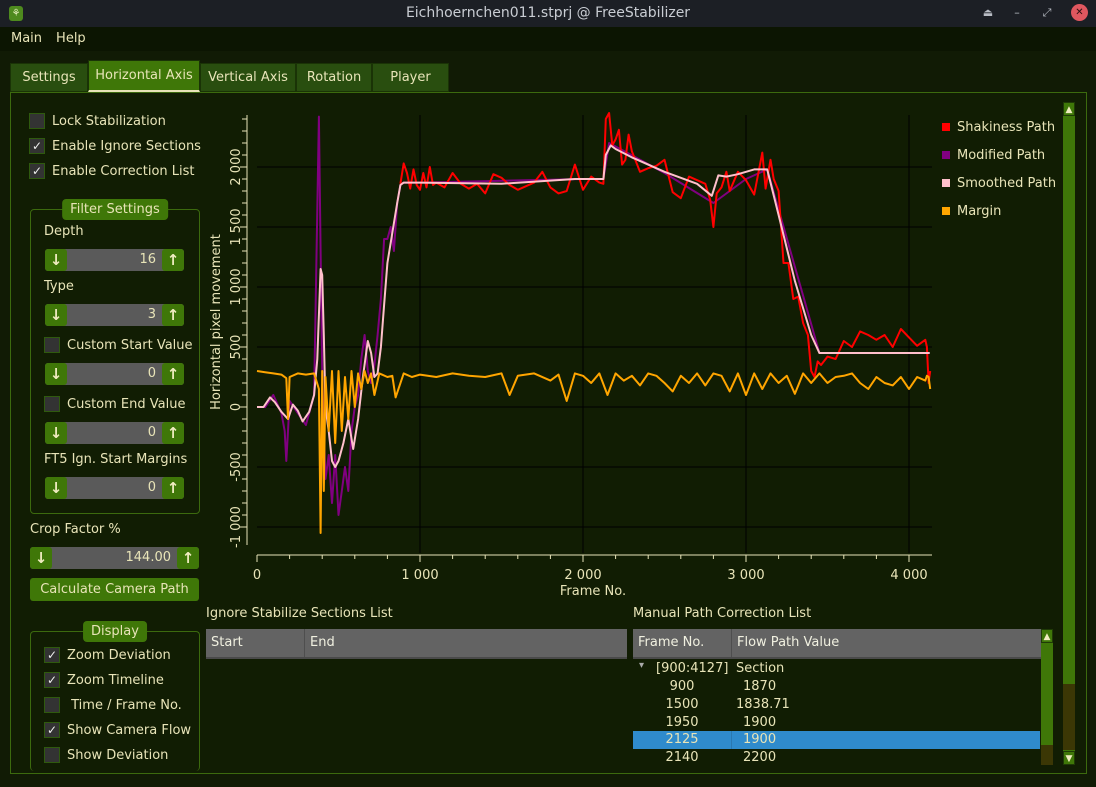 The width and height of the screenshot is (1096, 787). I want to click on x-tick-label: 1 000, so click(419, 575).